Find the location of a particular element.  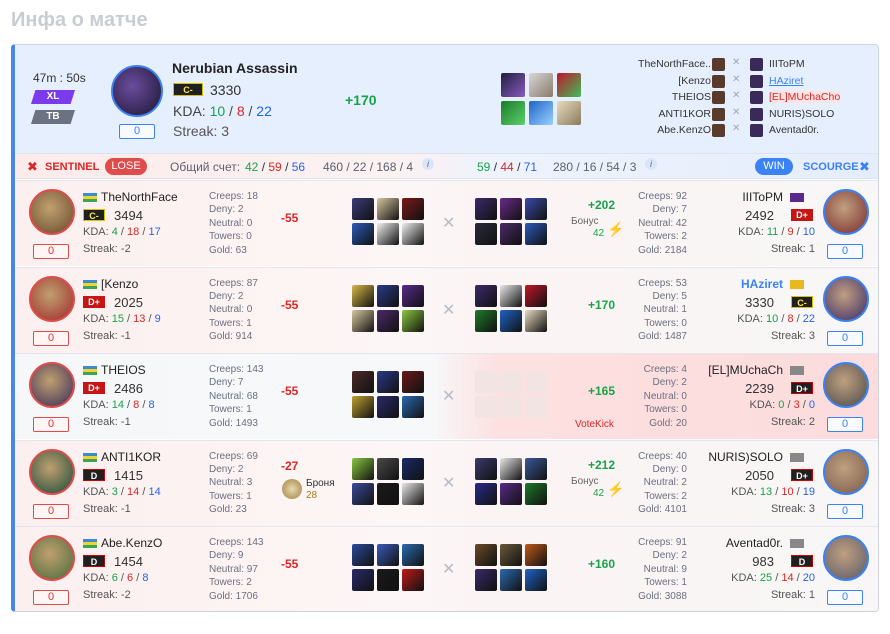

player-name: IIIToPM is located at coordinates (762, 197).